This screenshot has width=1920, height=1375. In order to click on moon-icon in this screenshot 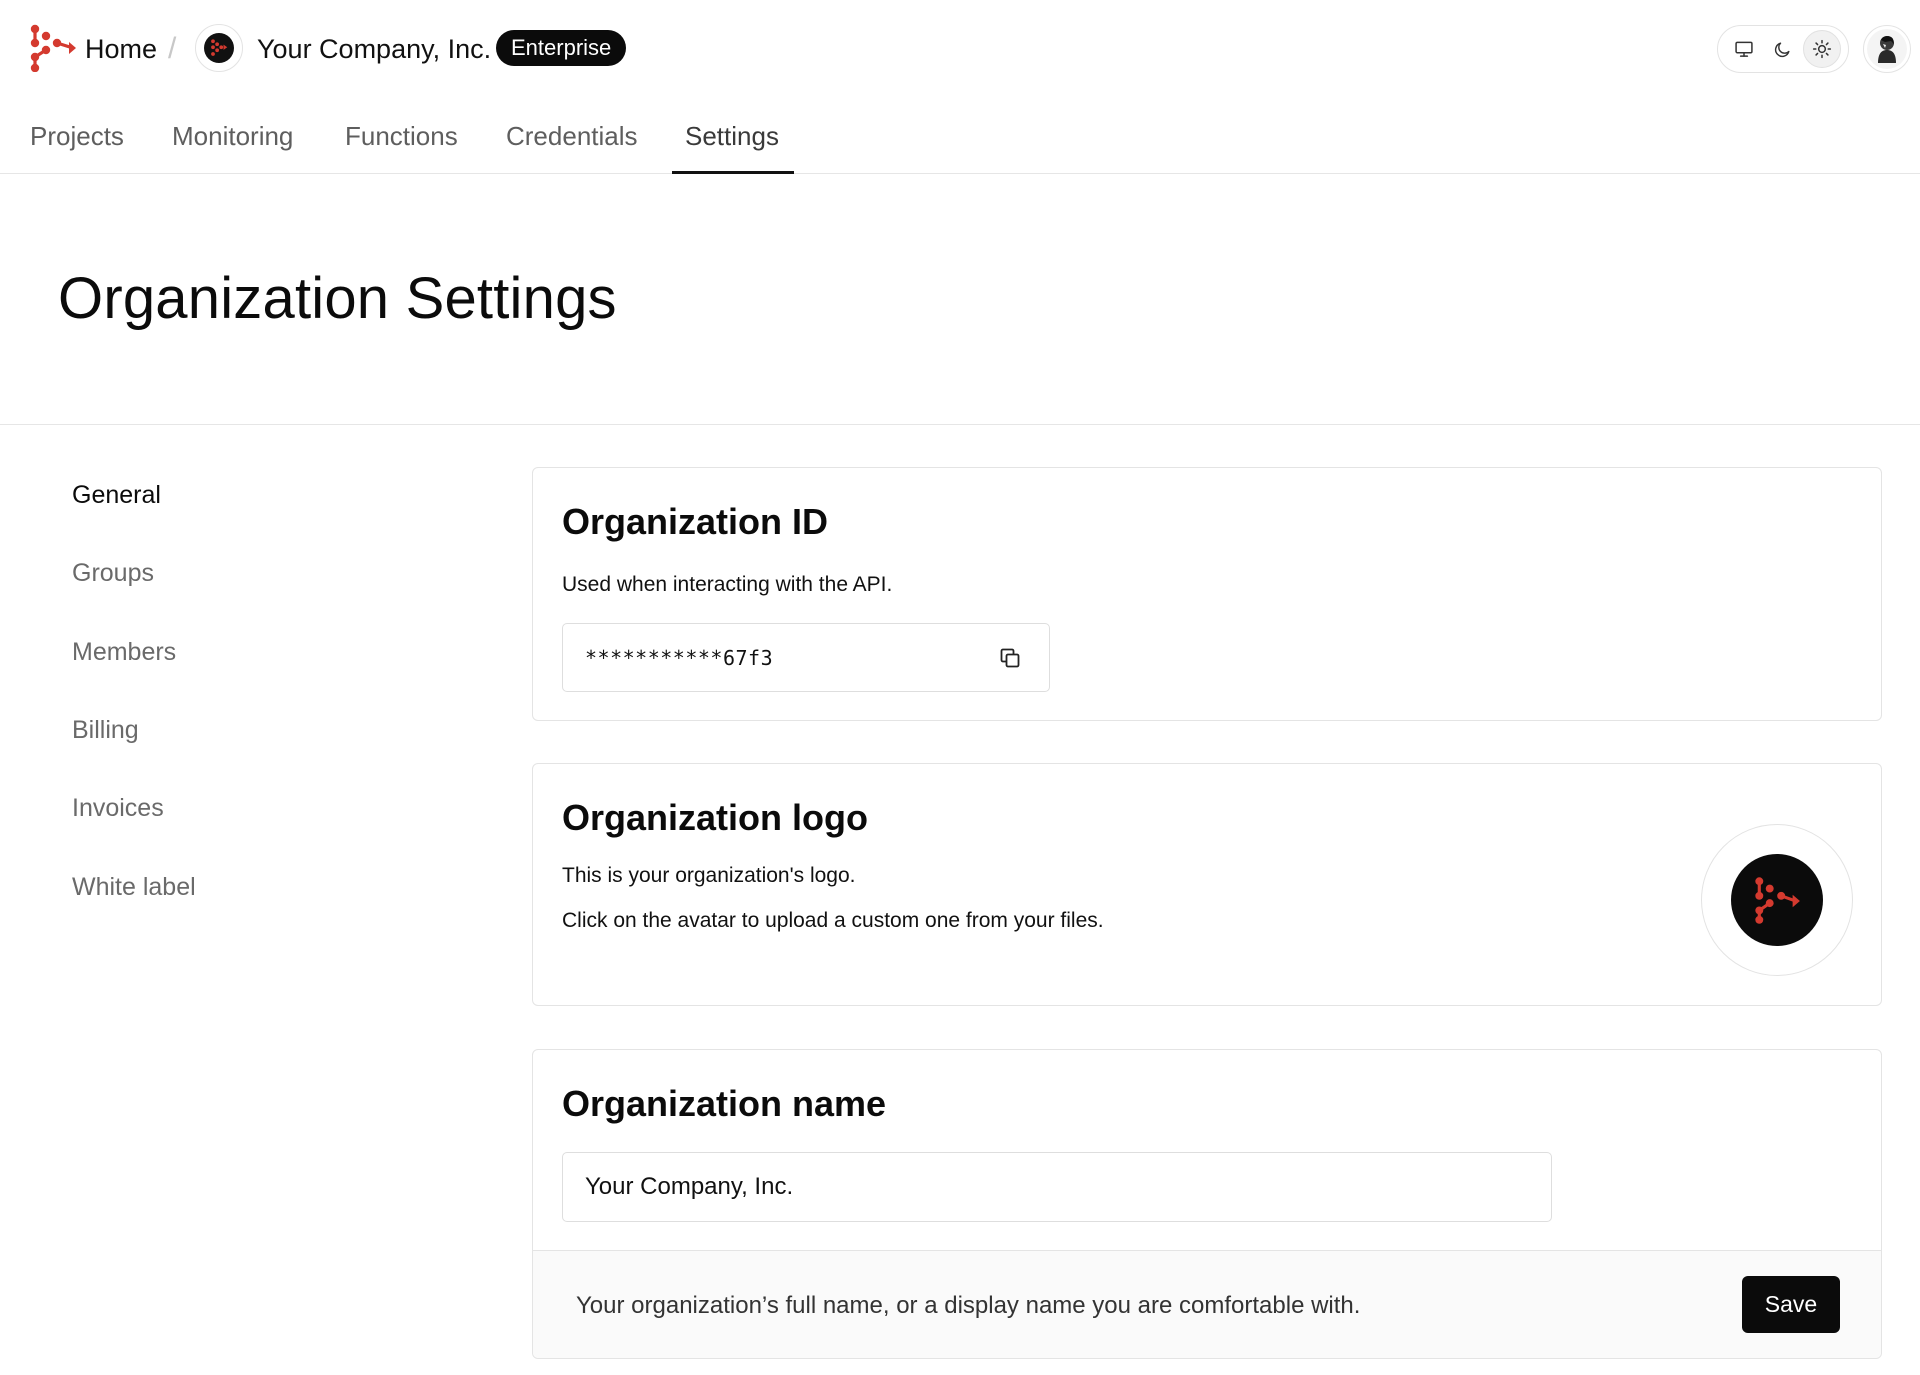, I will do `click(1783, 49)`.